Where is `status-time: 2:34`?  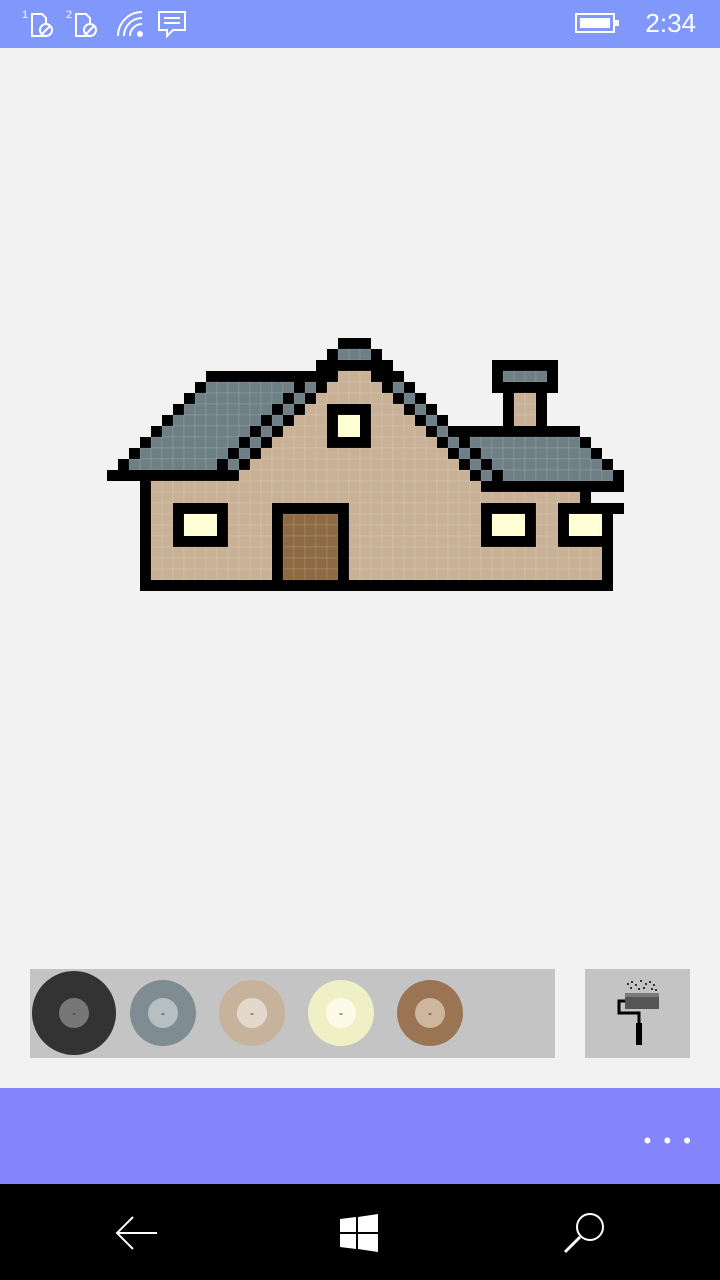
status-time: 2:34 is located at coordinates (670, 23).